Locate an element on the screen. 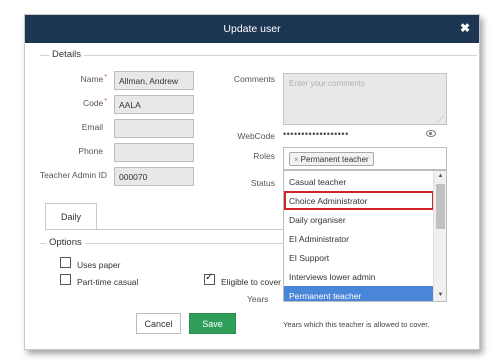 This screenshot has width=500, height=360. dialog-title: Update user is located at coordinates (252, 29).